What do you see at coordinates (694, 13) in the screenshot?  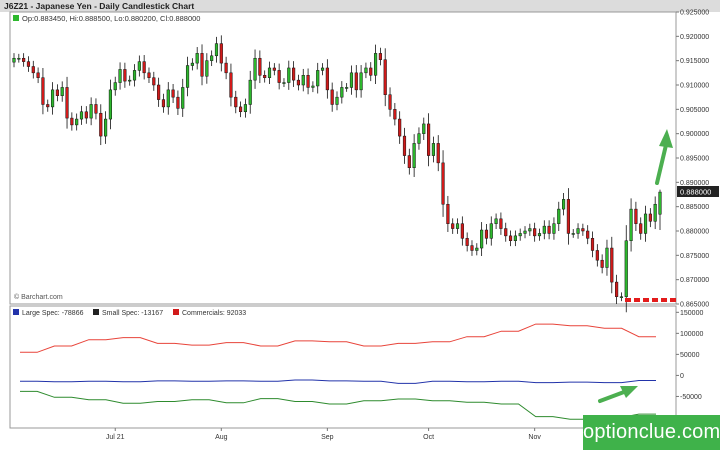 I see `price-y-tick-label: 0.925000` at bounding box center [694, 13].